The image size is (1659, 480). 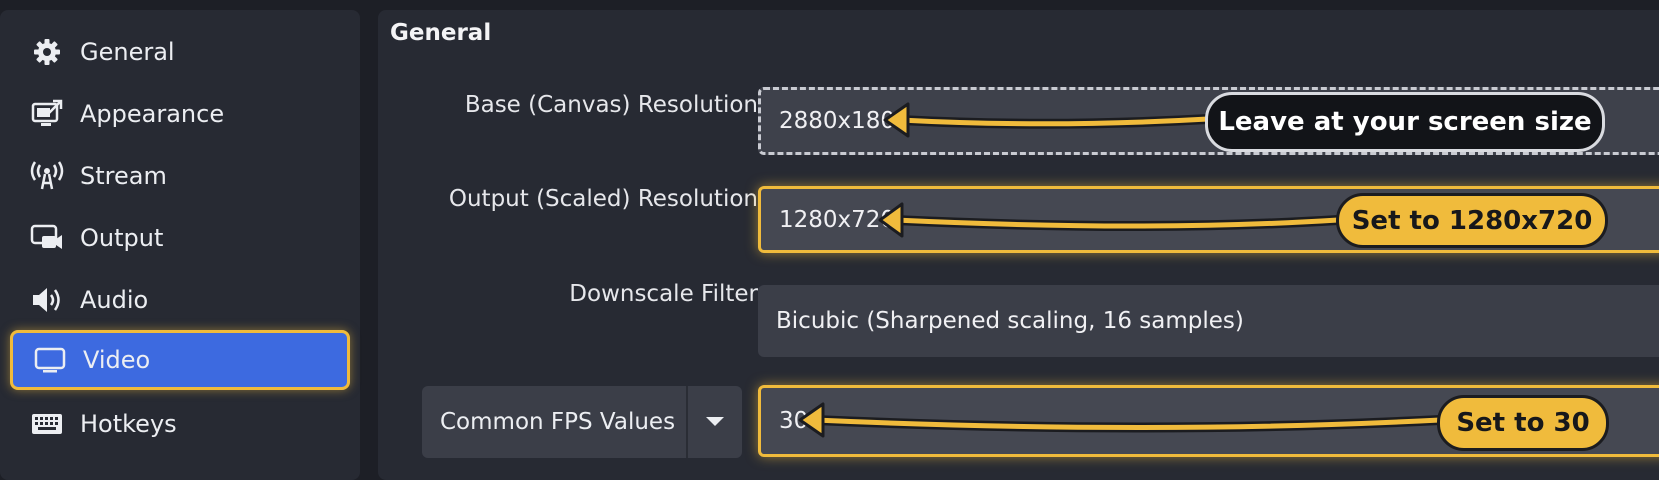 What do you see at coordinates (1523, 423) in the screenshot?
I see `annotation-fps: Set to 30` at bounding box center [1523, 423].